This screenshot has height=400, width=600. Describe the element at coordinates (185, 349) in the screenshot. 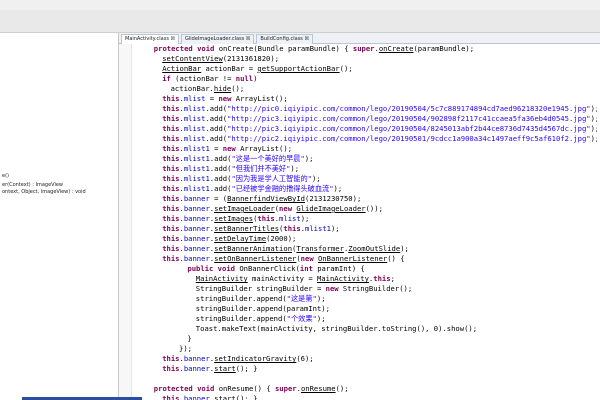

I see `code-line: });` at that location.